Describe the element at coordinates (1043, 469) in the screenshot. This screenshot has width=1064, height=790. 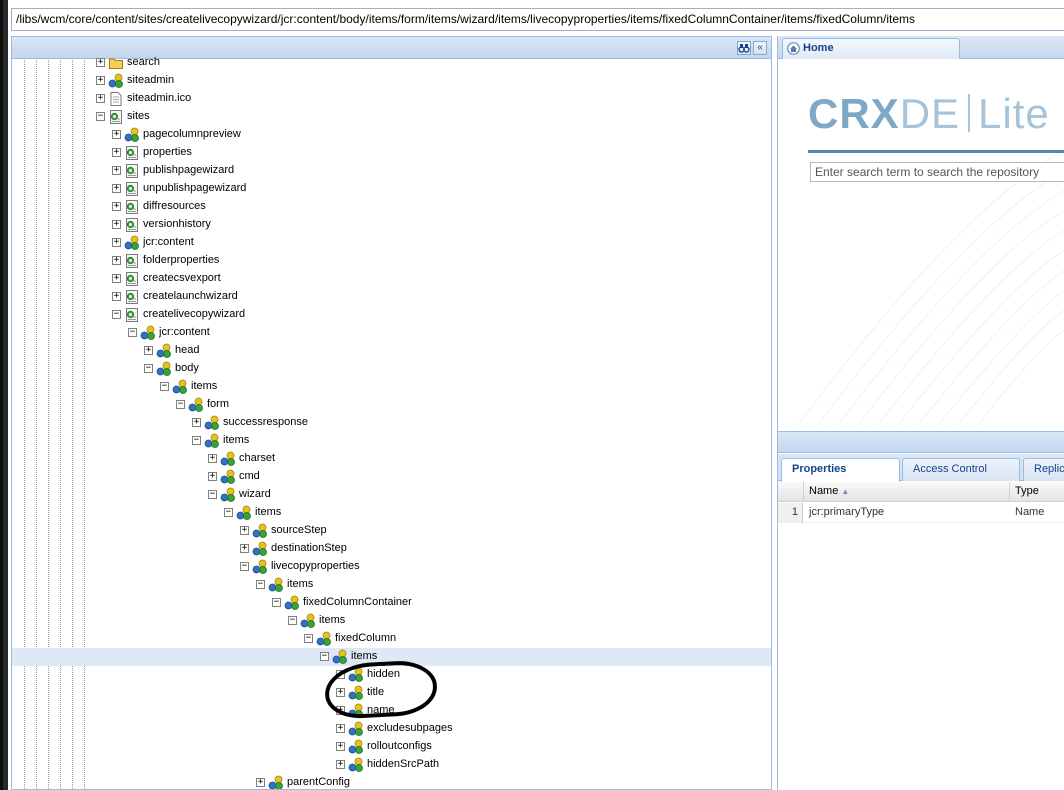
I see `tab-replication: Replication` at that location.